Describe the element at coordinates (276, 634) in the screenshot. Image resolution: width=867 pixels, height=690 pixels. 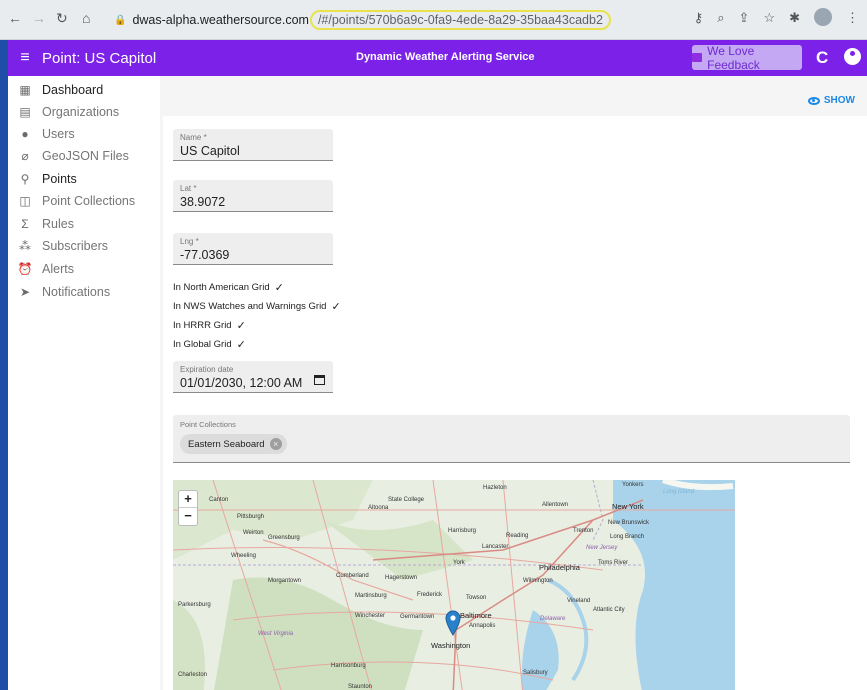
I see `map-label: West Virginia` at that location.